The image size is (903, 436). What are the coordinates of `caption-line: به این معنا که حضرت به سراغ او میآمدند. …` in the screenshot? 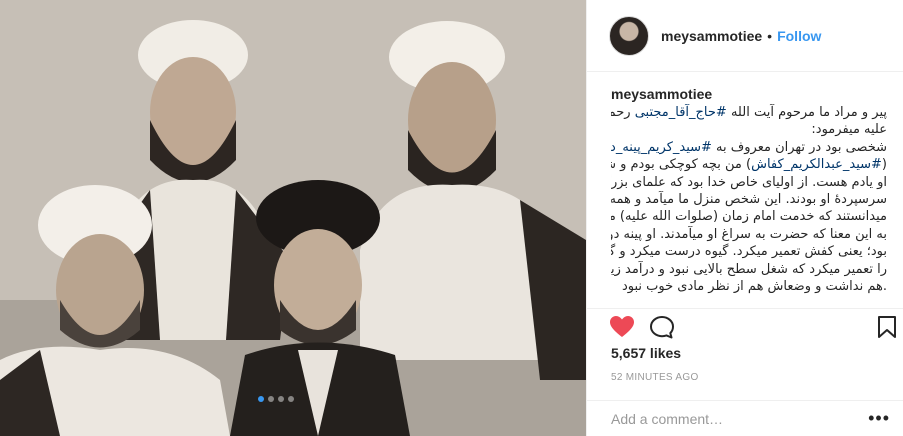 It's located at (749, 234).